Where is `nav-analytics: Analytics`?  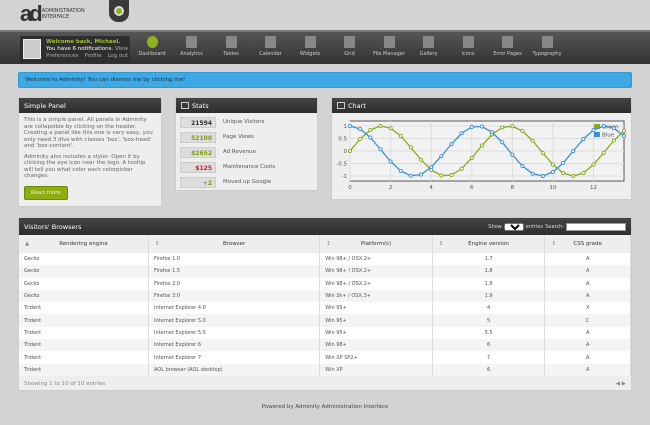 nav-analytics: Analytics is located at coordinates (192, 46).